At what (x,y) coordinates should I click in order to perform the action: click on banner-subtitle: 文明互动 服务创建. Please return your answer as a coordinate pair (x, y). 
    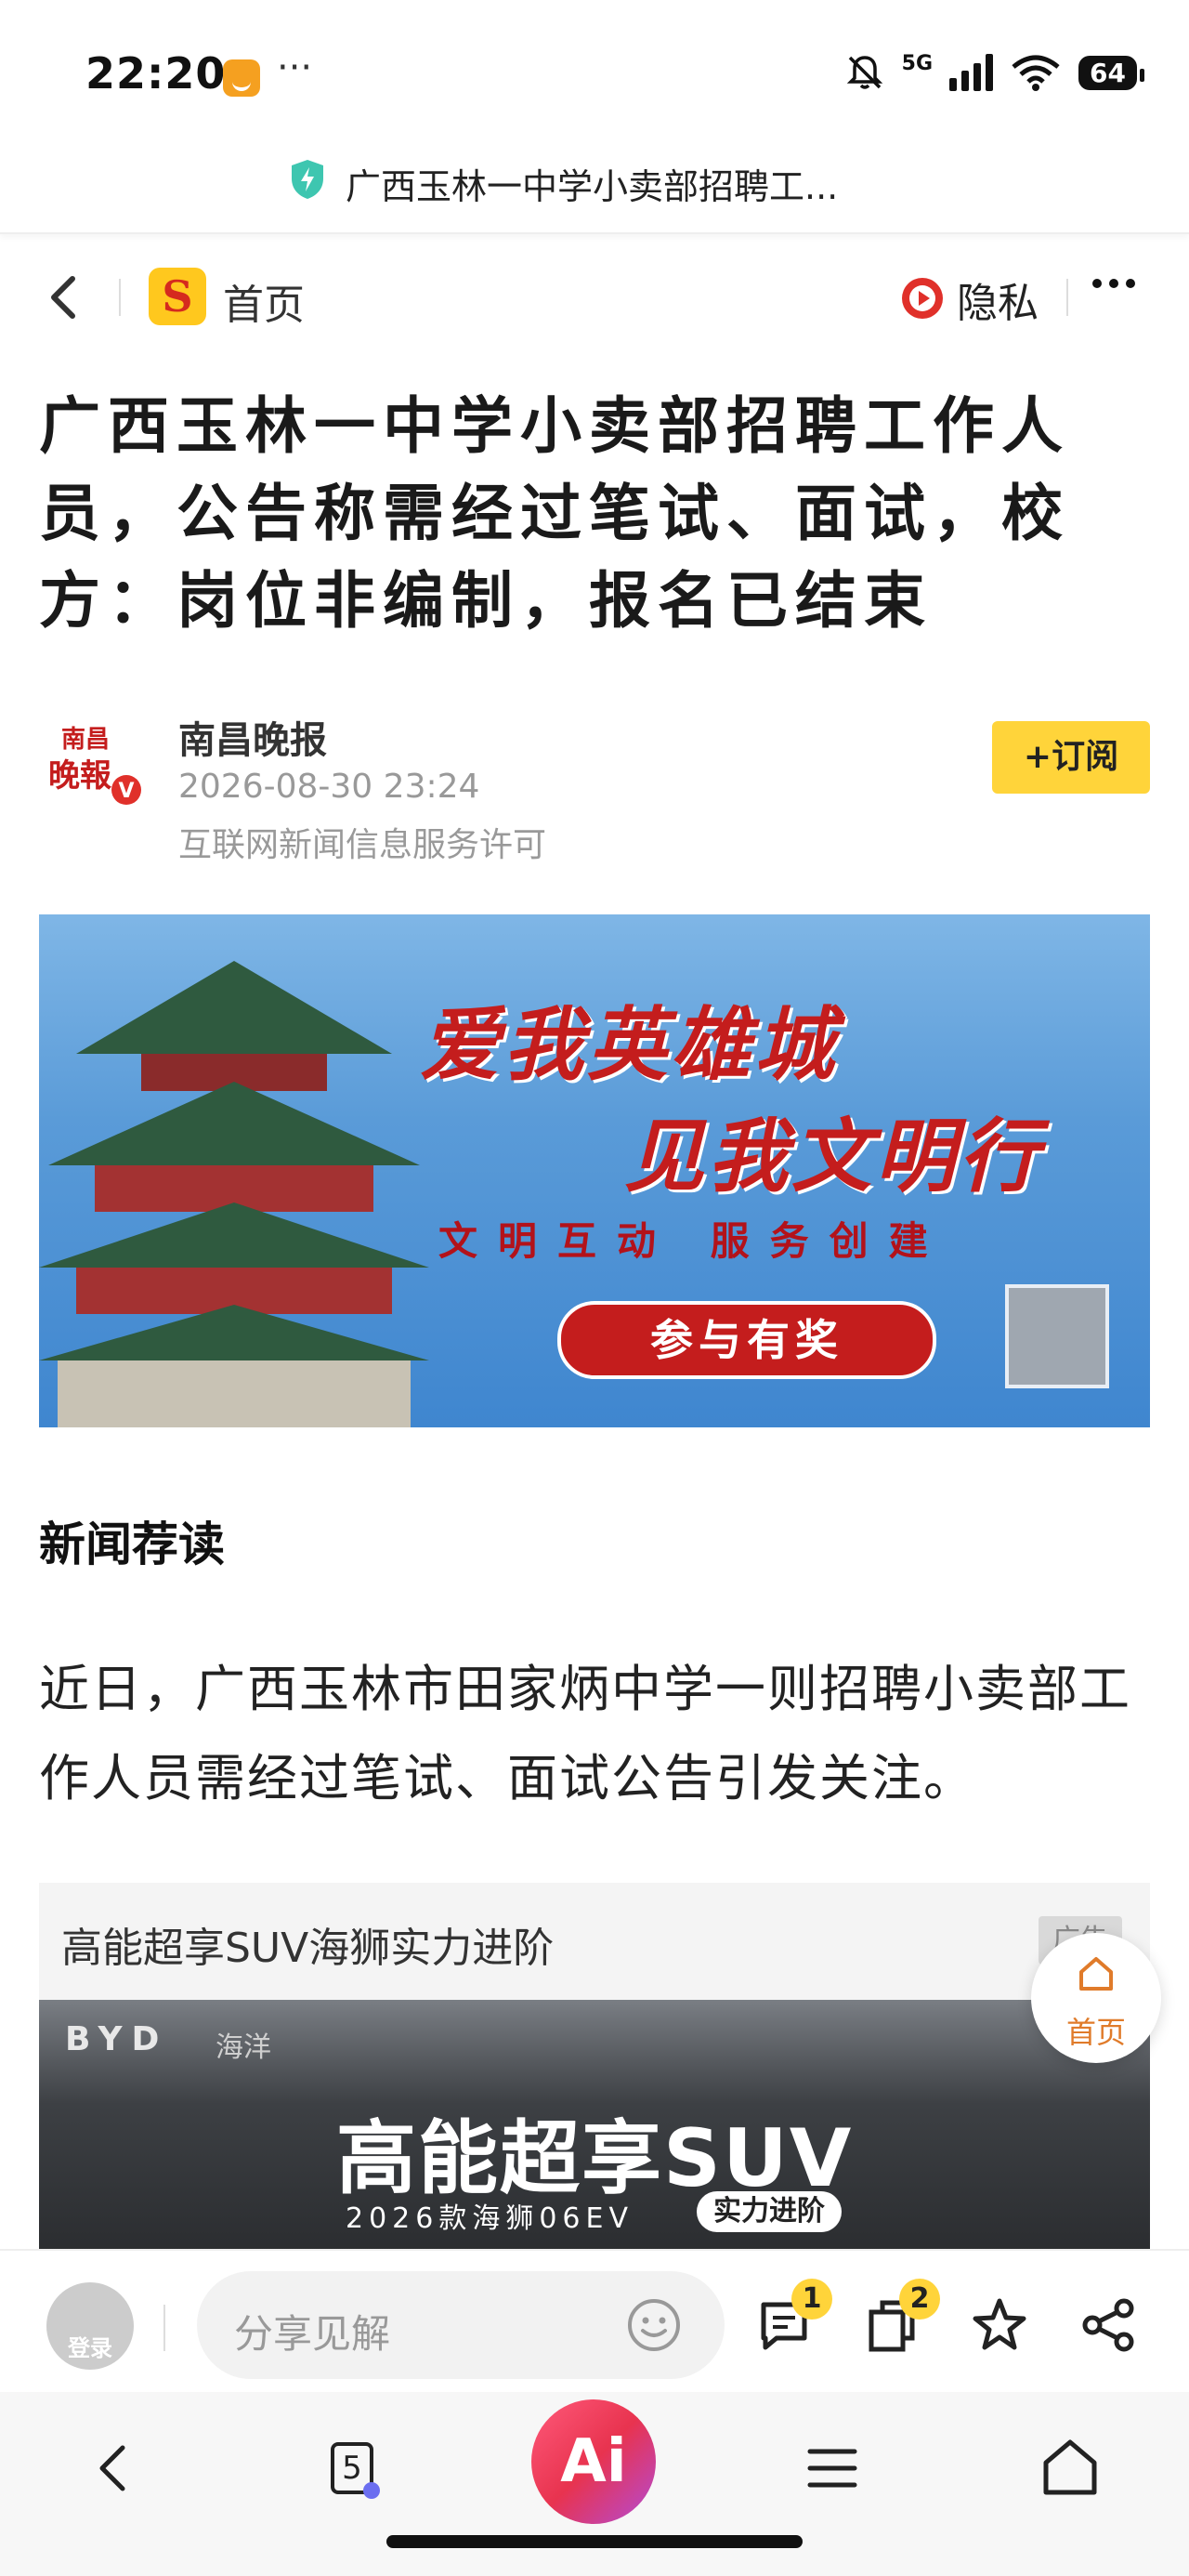
    Looking at the image, I should click on (693, 1241).